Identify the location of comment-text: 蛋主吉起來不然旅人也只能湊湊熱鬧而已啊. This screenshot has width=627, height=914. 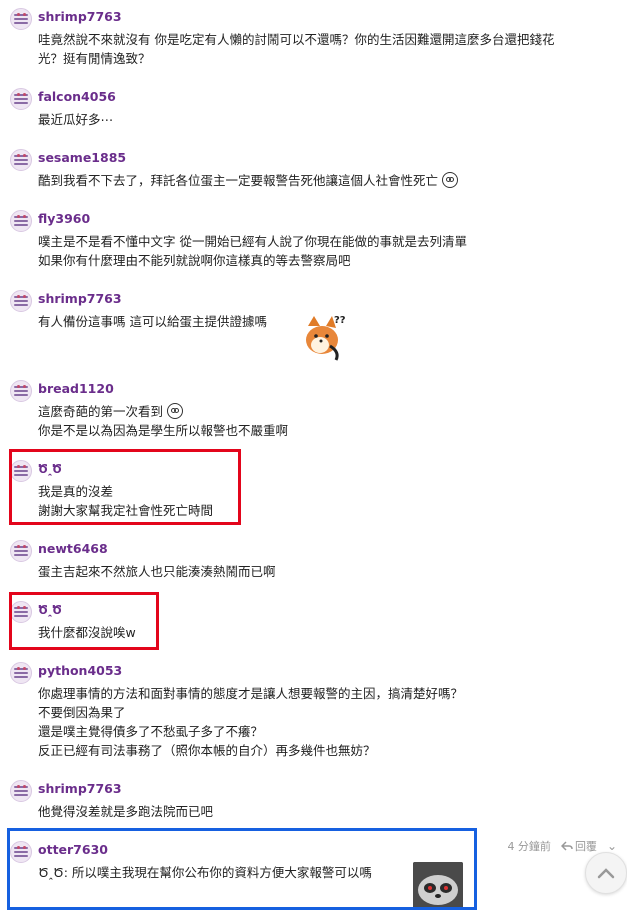
(157, 571).